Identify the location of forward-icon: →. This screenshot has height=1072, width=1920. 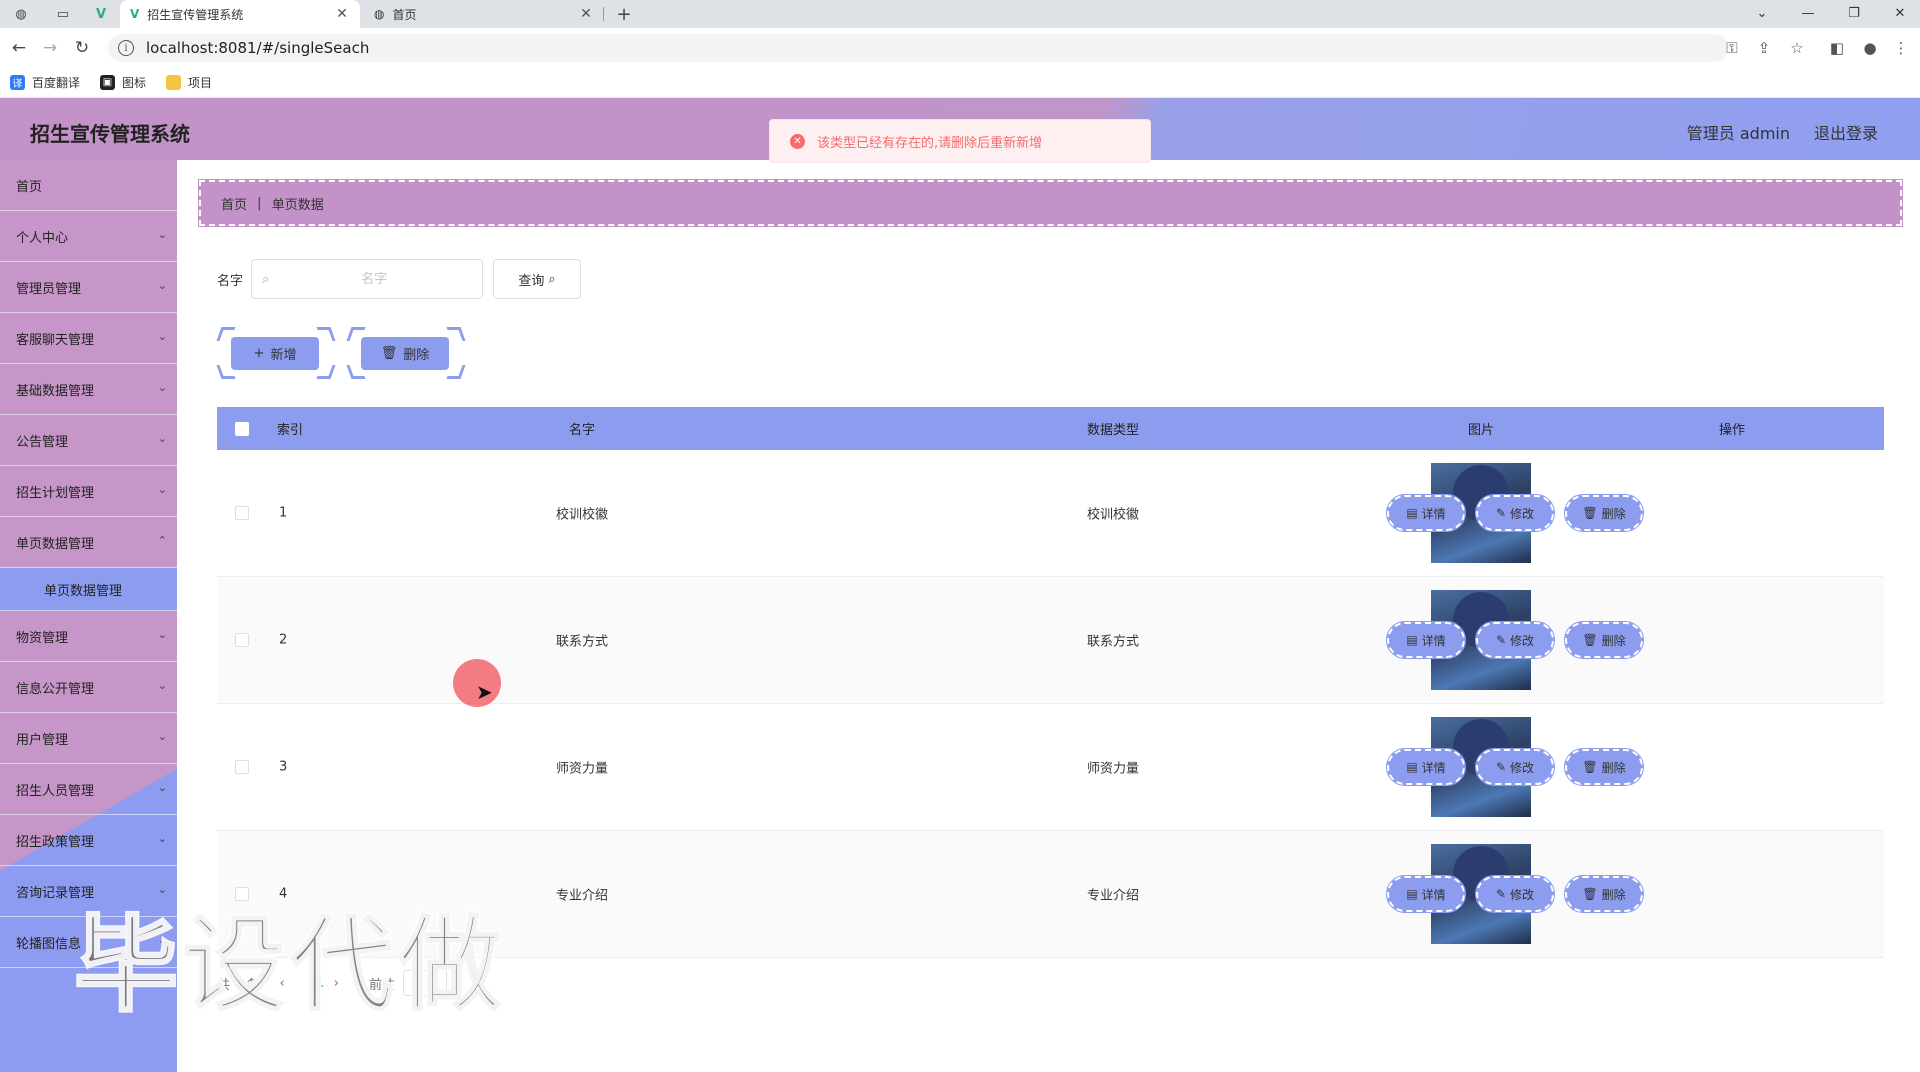
(50, 48).